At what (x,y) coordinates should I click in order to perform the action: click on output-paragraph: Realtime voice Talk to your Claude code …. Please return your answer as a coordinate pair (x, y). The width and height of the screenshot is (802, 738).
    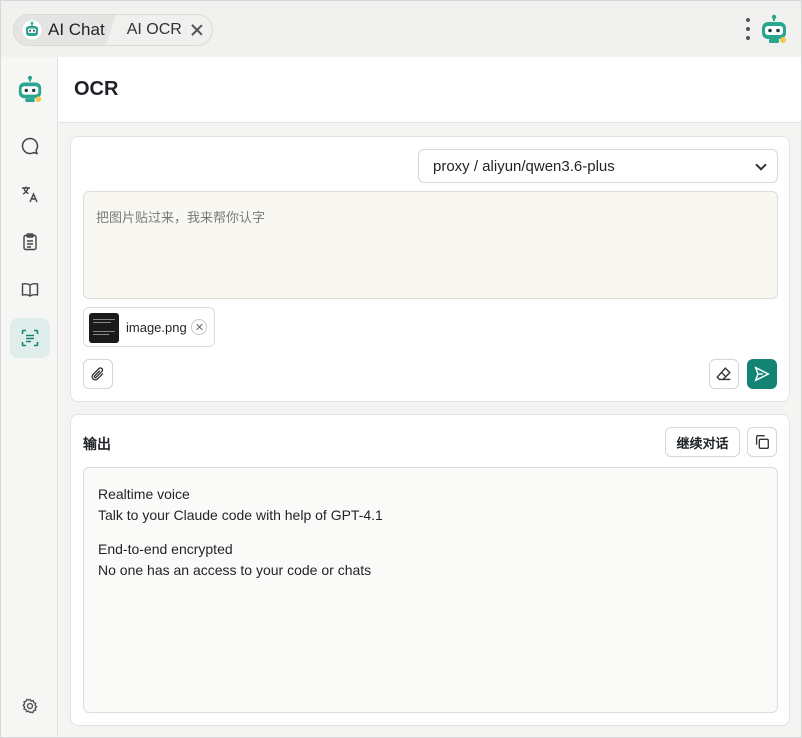
    Looking at the image, I should click on (430, 505).